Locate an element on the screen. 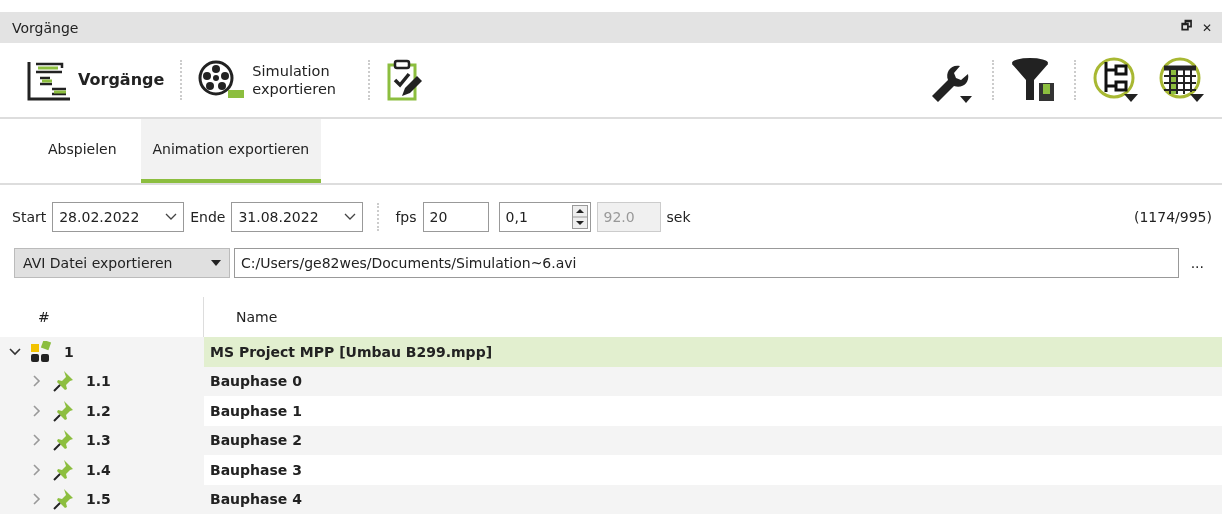  row-number: 1.1 is located at coordinates (98, 381).